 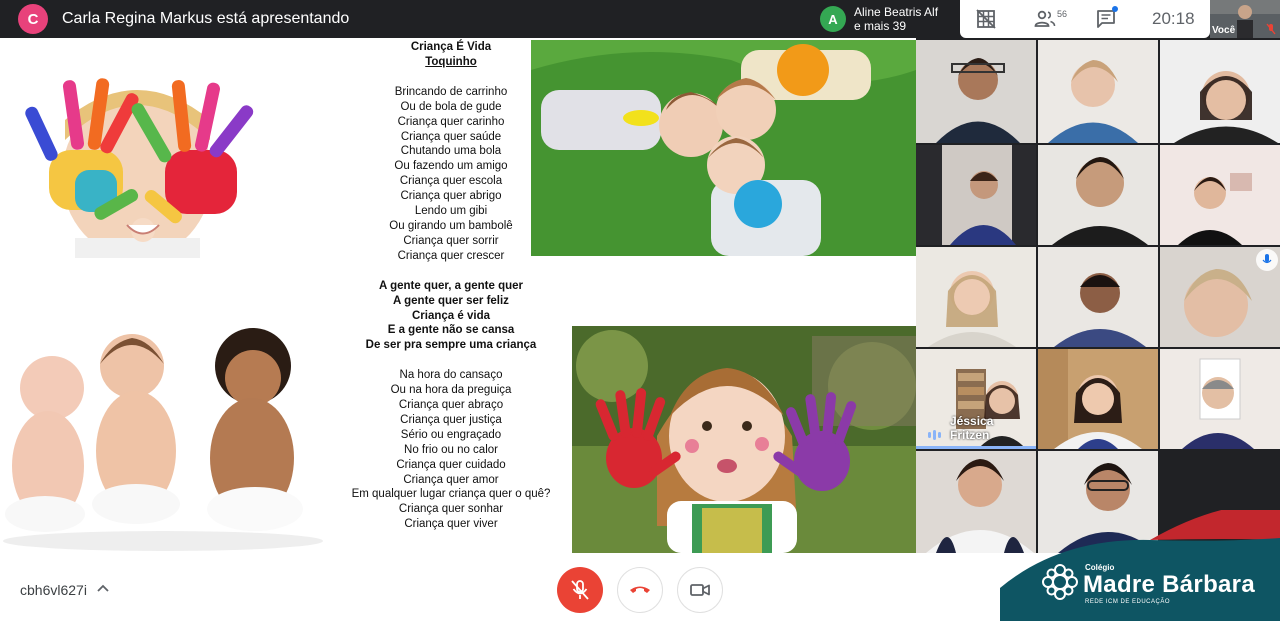 I want to click on chat-icon, so click(x=1106, y=19).